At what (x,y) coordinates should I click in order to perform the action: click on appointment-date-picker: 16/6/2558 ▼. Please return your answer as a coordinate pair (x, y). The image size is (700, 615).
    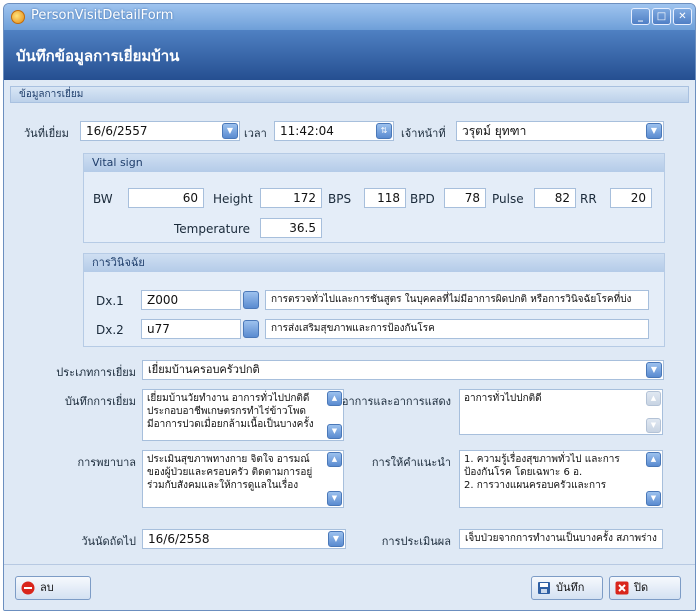
    Looking at the image, I should click on (244, 539).